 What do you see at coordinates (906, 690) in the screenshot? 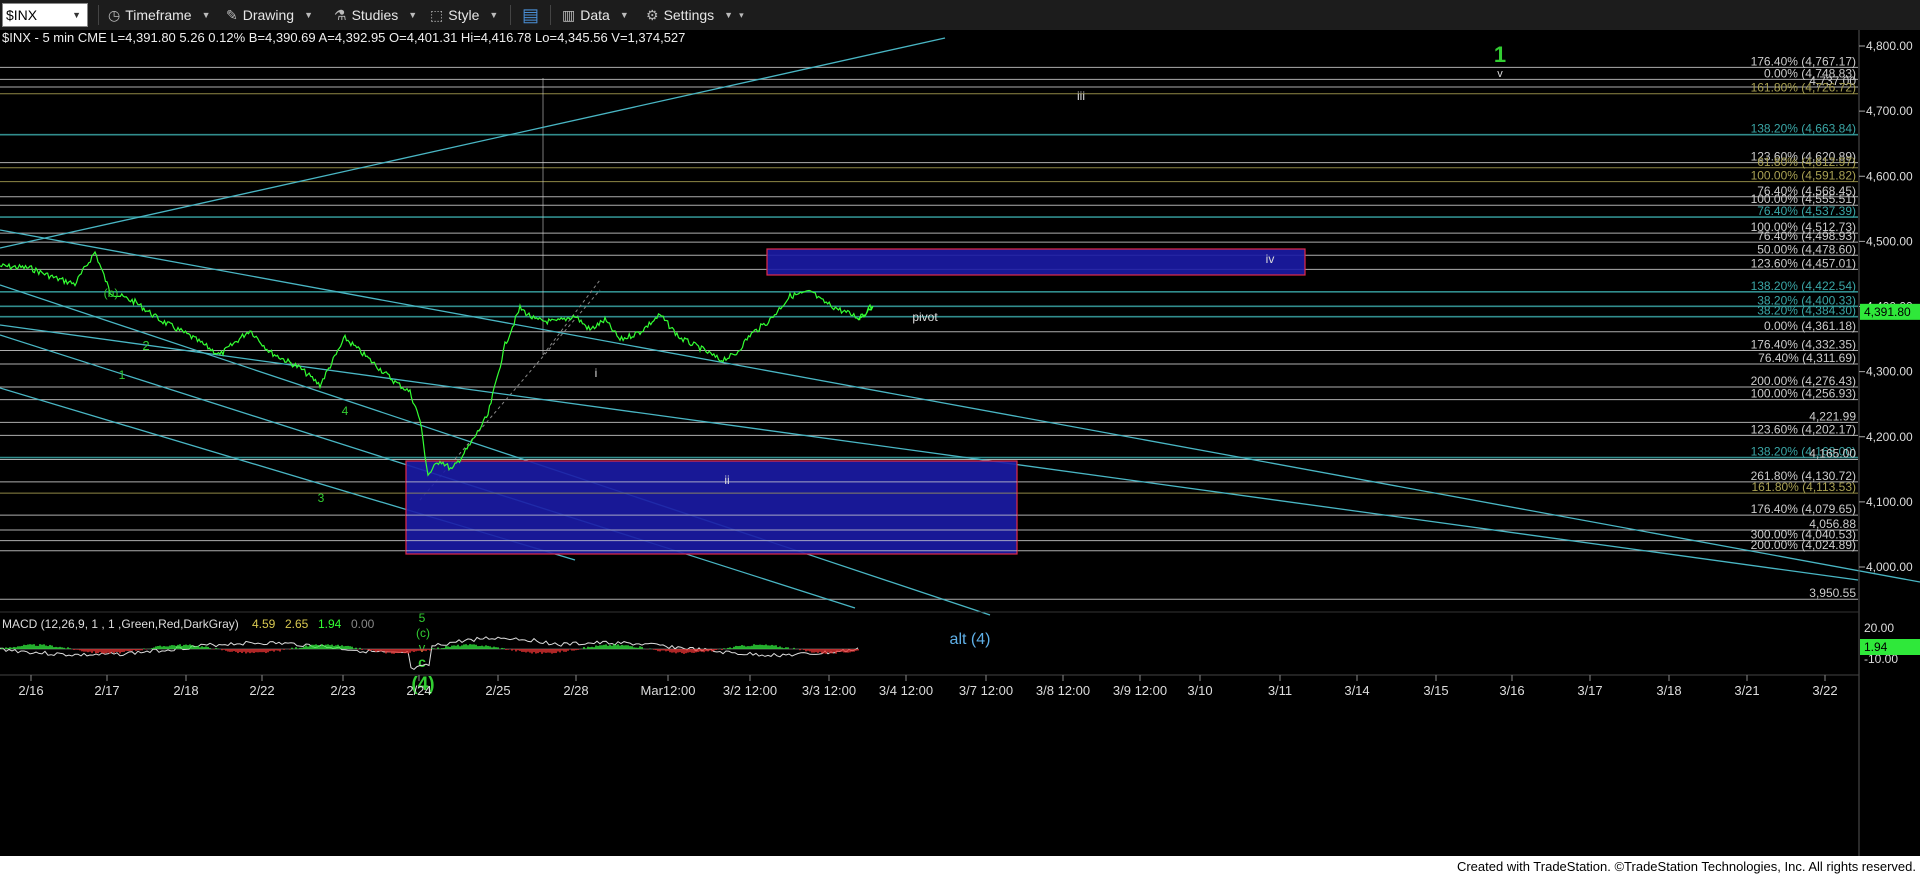
I see `time-tick-label: 3/4 12:00` at bounding box center [906, 690].